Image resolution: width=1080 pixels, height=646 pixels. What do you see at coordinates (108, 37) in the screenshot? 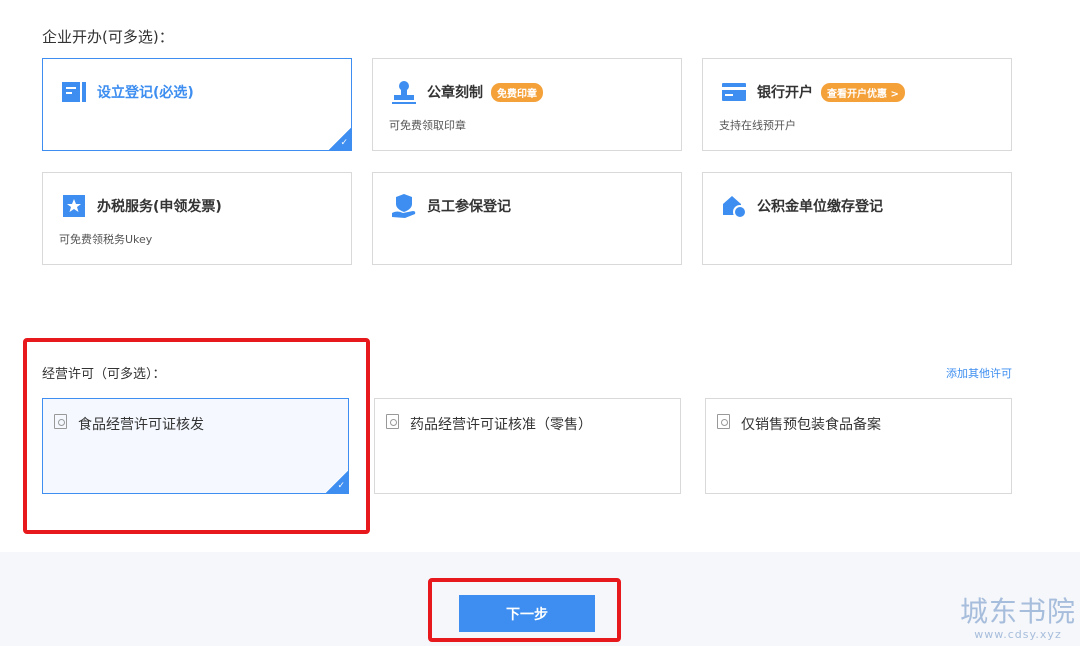
I see `enterprise-section-title: 企业开办(可多选)：` at bounding box center [108, 37].